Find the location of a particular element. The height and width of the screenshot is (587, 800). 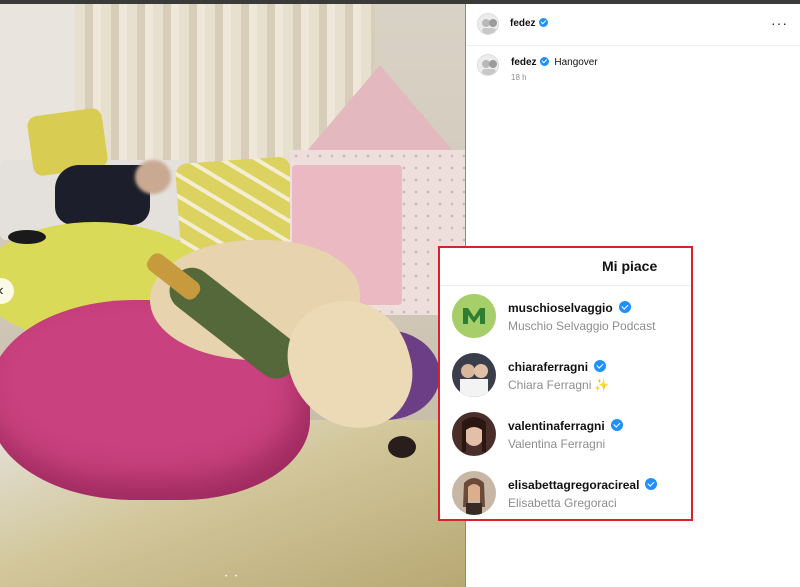

caption-text: Hangover is located at coordinates (576, 62).